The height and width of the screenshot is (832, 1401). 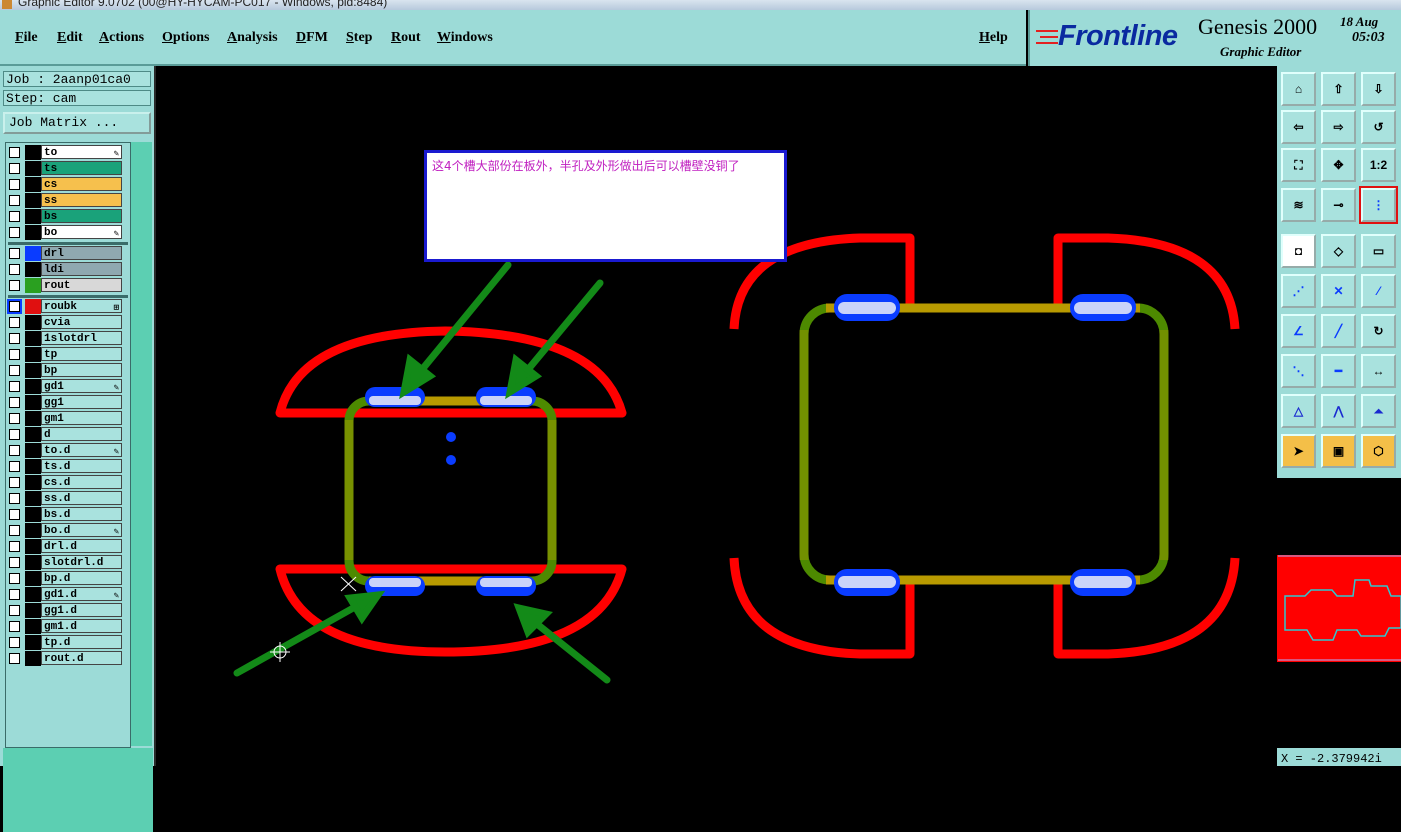 I want to click on layer-row-bp-d: bp.d, so click(x=68, y=579).